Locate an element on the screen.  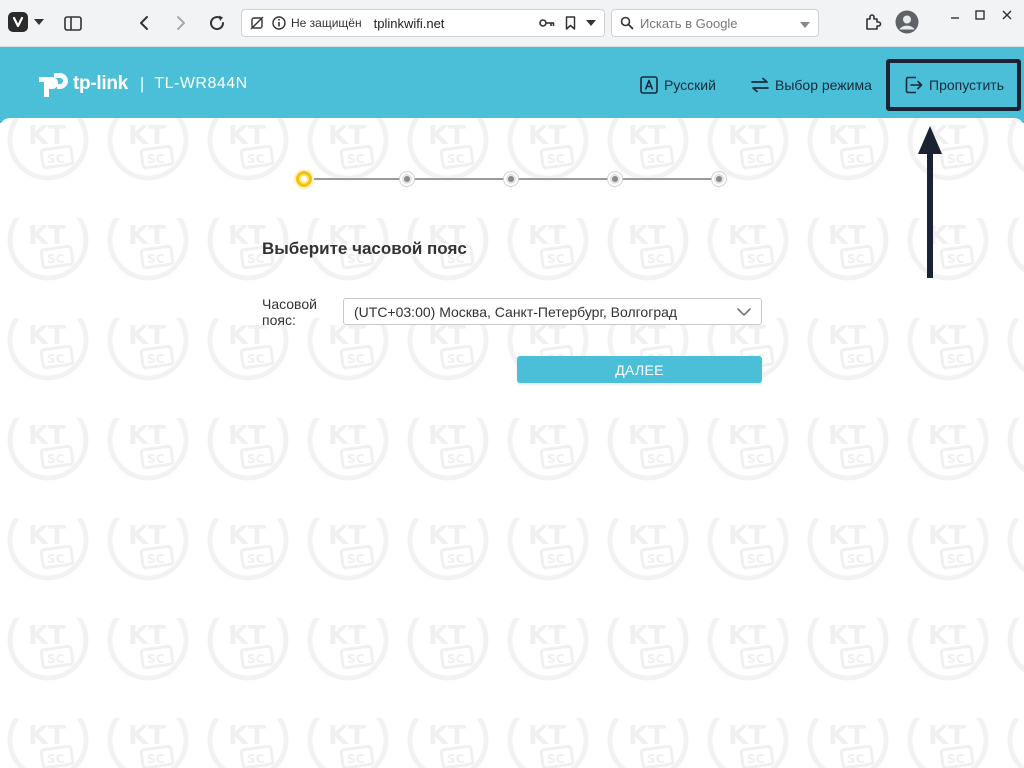
timezone-label: Часовой пояс: is located at coordinates (289, 312).